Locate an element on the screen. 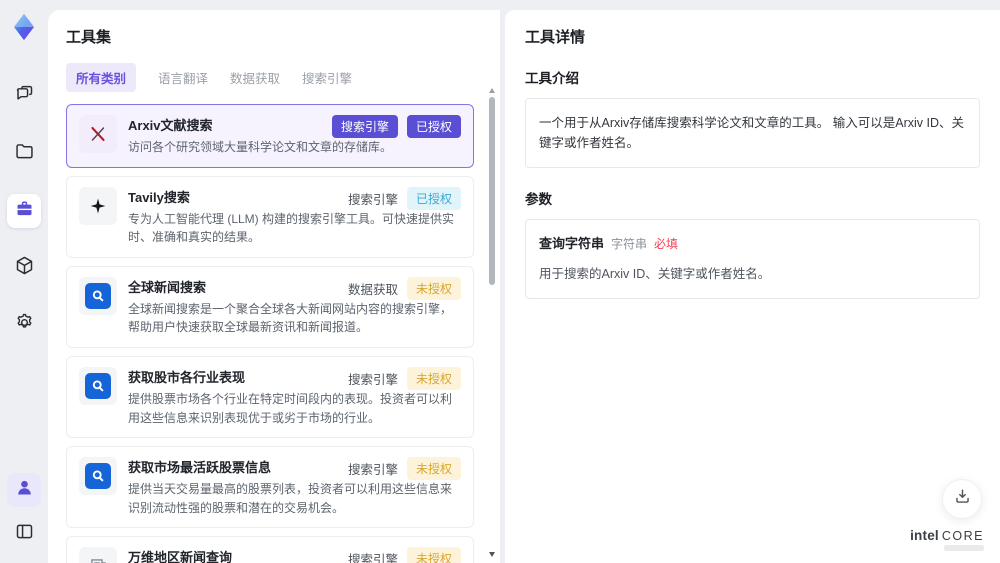 This screenshot has width=1000, height=563. intro-heading: 工具介绍 is located at coordinates (552, 78).